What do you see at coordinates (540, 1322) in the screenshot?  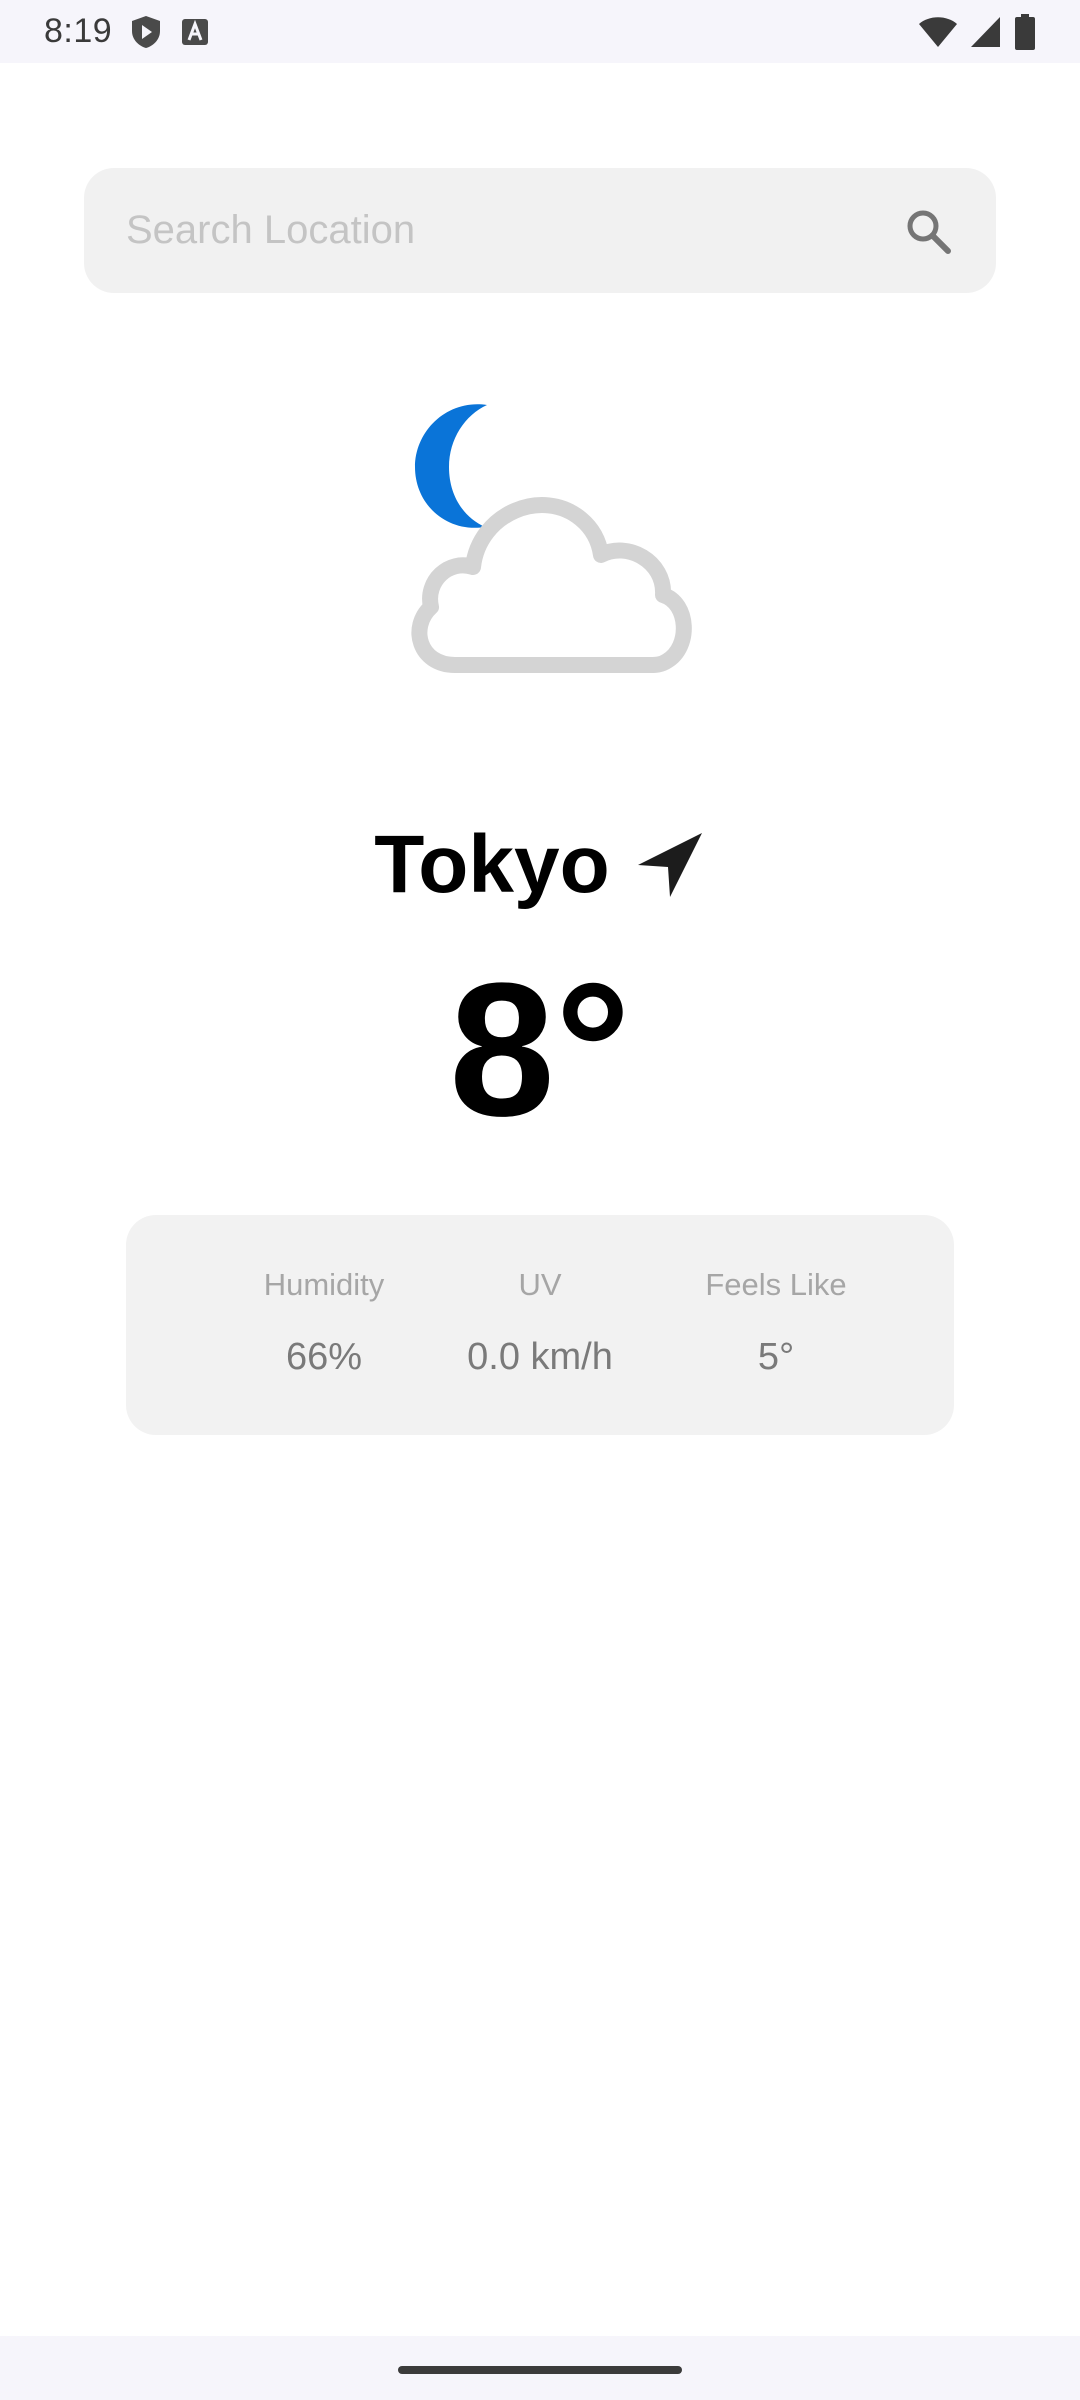 I see `uv-detail: UV 0.0 km/h` at bounding box center [540, 1322].